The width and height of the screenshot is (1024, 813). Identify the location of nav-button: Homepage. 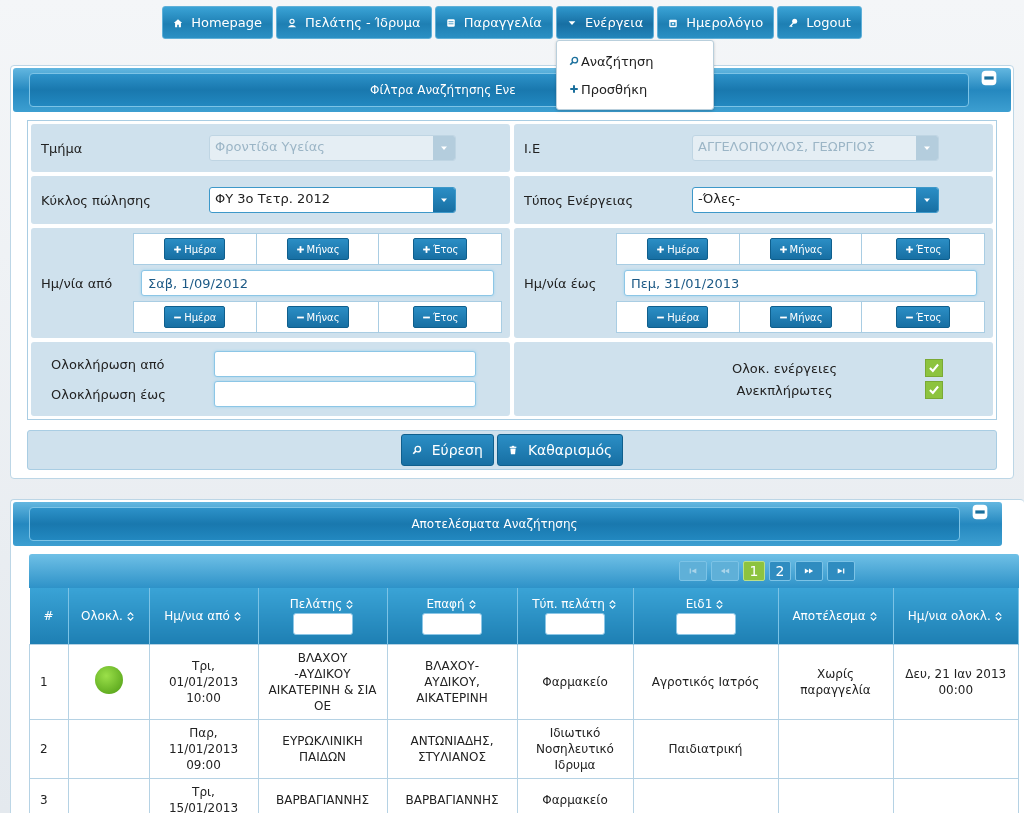
(218, 22).